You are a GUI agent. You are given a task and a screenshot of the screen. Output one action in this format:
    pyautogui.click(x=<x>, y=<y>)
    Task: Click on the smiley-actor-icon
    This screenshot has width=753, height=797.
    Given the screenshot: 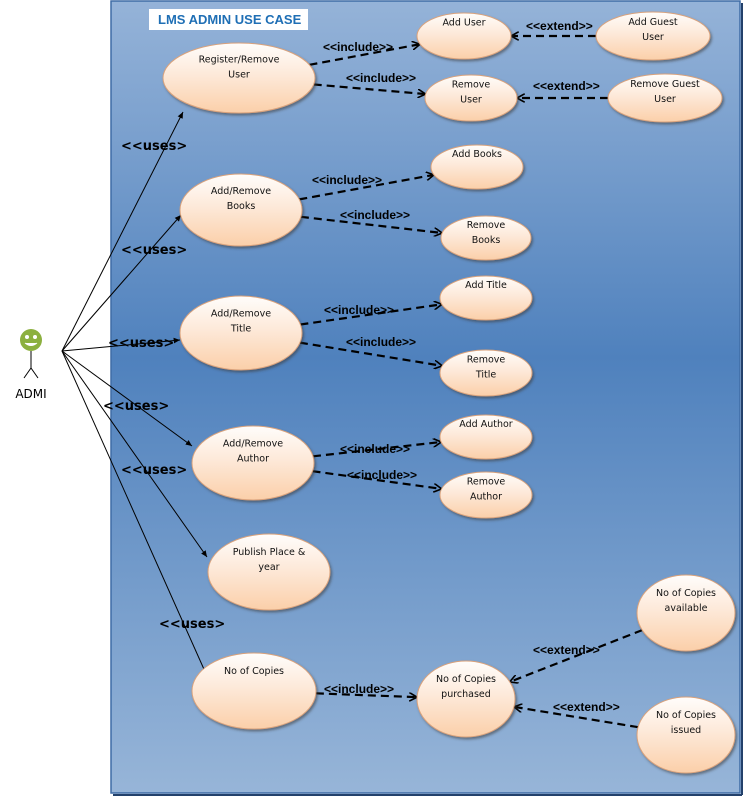 What is the action you would take?
    pyautogui.click(x=31, y=354)
    